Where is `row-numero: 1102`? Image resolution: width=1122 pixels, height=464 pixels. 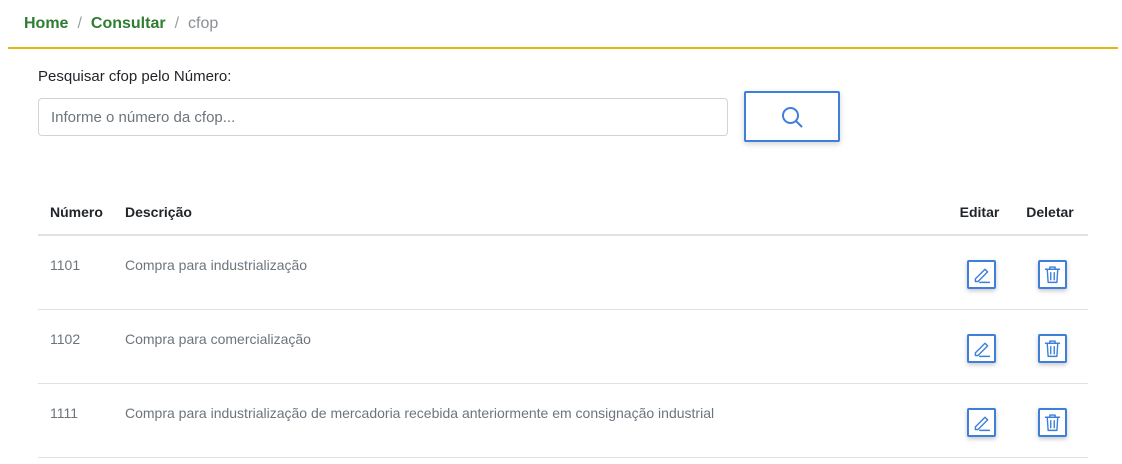
row-numero: 1102 is located at coordinates (81, 346).